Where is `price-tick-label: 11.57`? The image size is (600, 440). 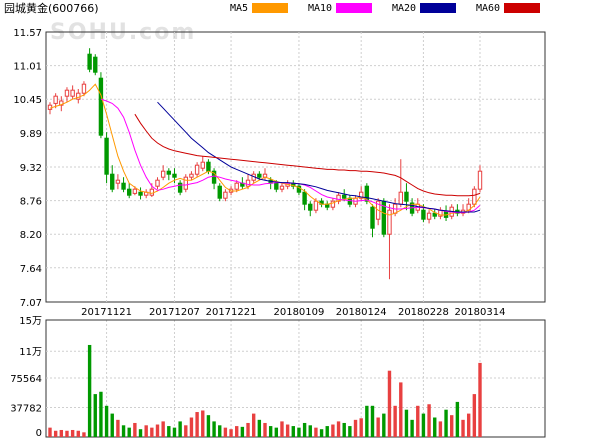 price-tick-label: 11.57 is located at coordinates (27, 33).